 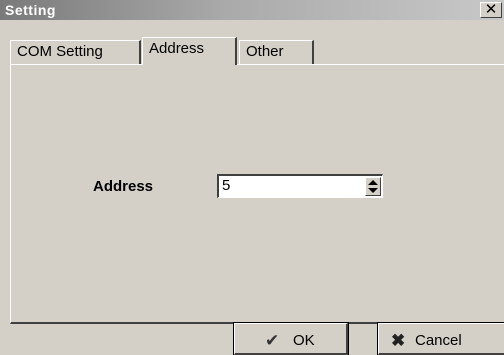 What do you see at coordinates (226, 185) in the screenshot?
I see `address-value: 5` at bounding box center [226, 185].